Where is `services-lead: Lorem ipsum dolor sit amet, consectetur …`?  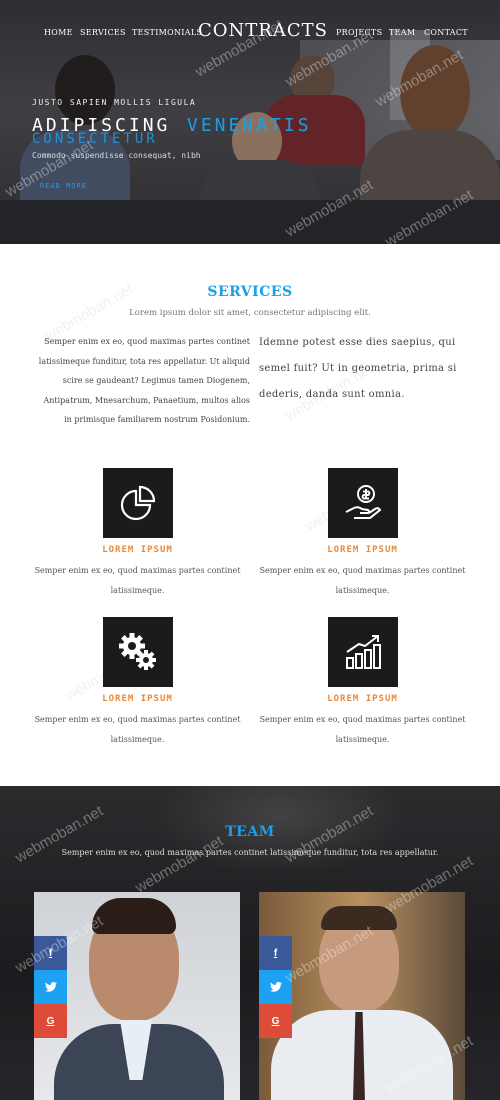 services-lead: Lorem ipsum dolor sit amet, consectetur … is located at coordinates (250, 313).